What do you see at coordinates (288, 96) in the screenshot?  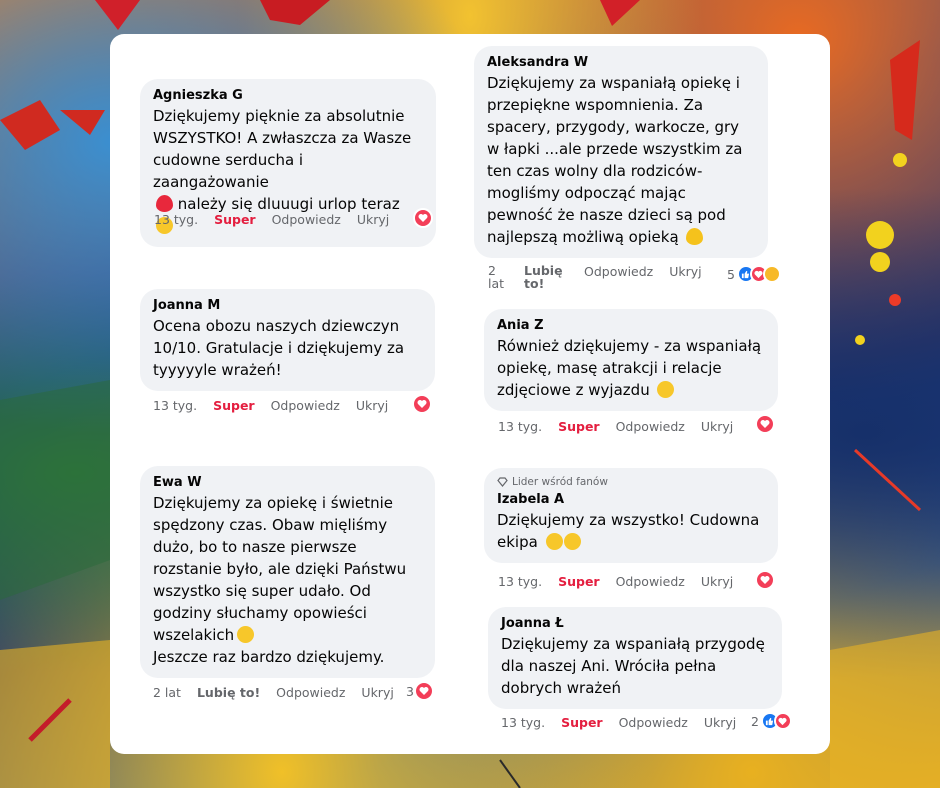 I see `comment-author: Agnieszka G` at bounding box center [288, 96].